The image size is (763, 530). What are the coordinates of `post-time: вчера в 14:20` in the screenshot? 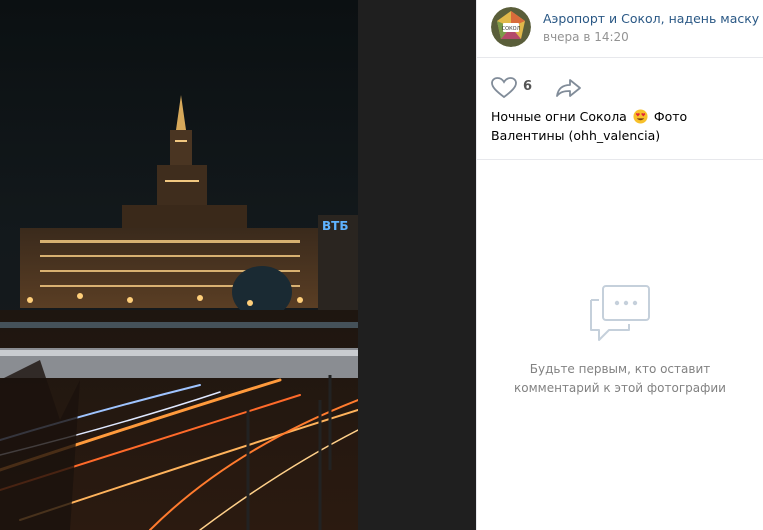 It's located at (586, 37).